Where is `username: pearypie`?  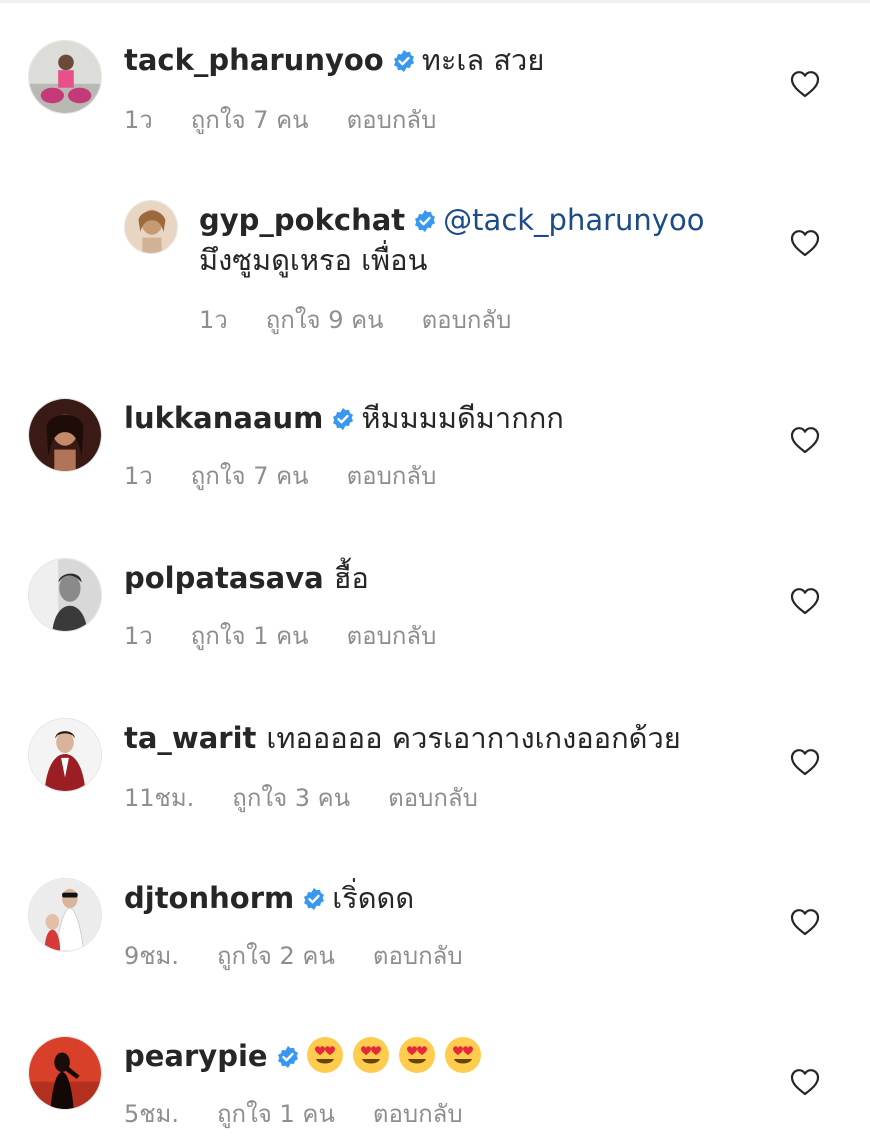
username: pearypie is located at coordinates (196, 1056).